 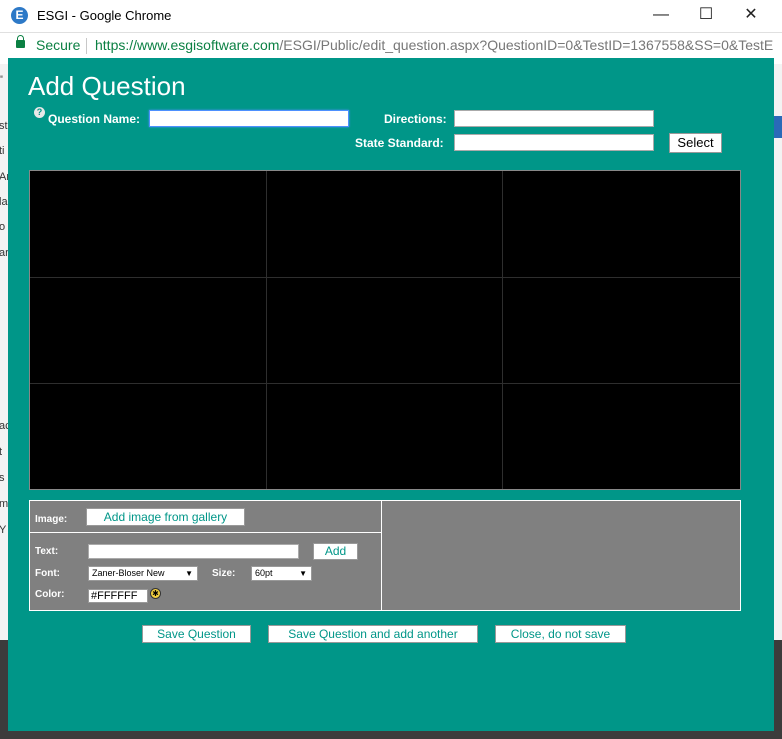 I want to click on save-question-button: Save Question, so click(x=196, y=634).